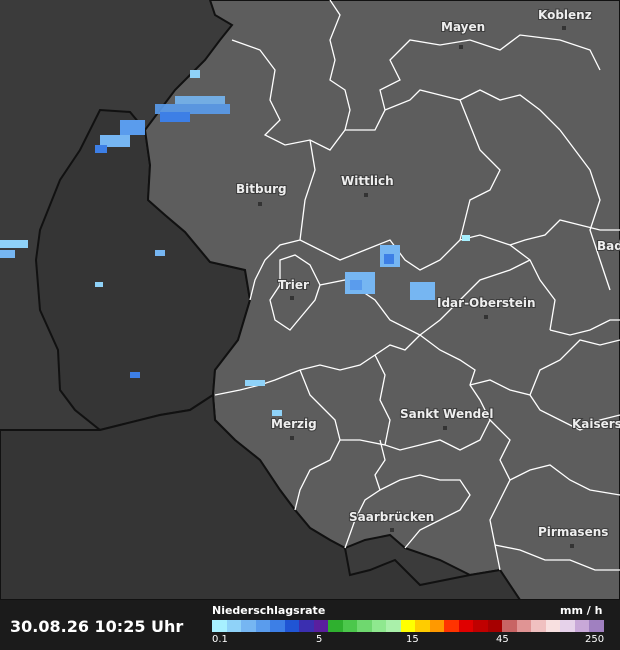 This screenshot has width=620, height=650. What do you see at coordinates (412, 639) in the screenshot?
I see `legend-tick: 15` at bounding box center [412, 639].